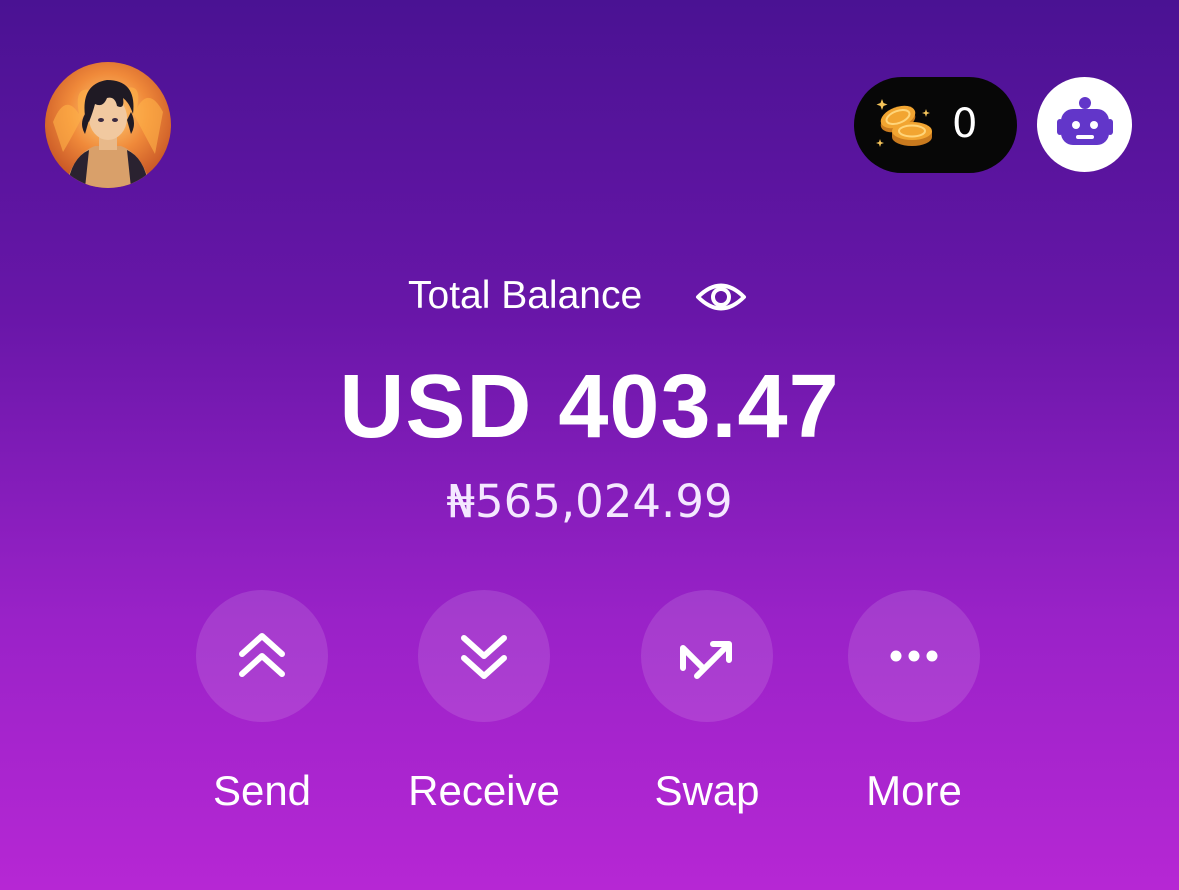  Describe the element at coordinates (935, 125) in the screenshot. I see `coin-rewards-pill: 0` at that location.